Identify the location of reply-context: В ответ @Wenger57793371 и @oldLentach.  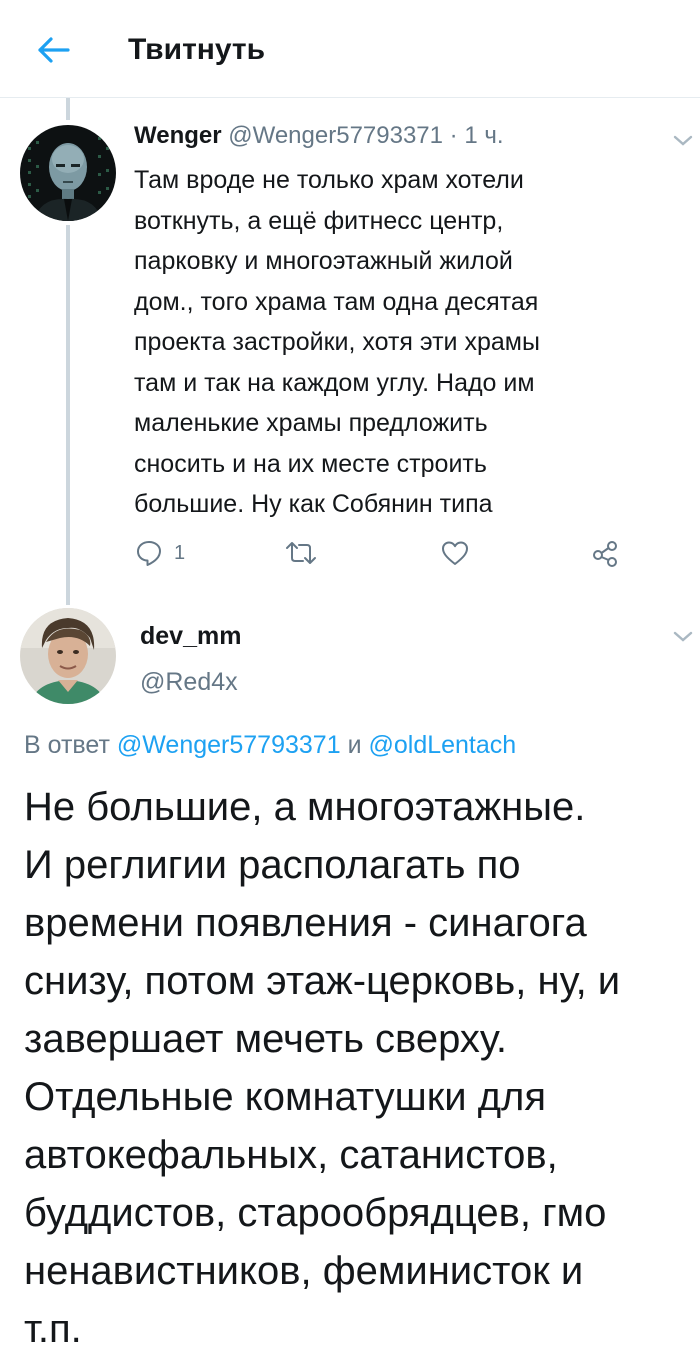
(270, 745).